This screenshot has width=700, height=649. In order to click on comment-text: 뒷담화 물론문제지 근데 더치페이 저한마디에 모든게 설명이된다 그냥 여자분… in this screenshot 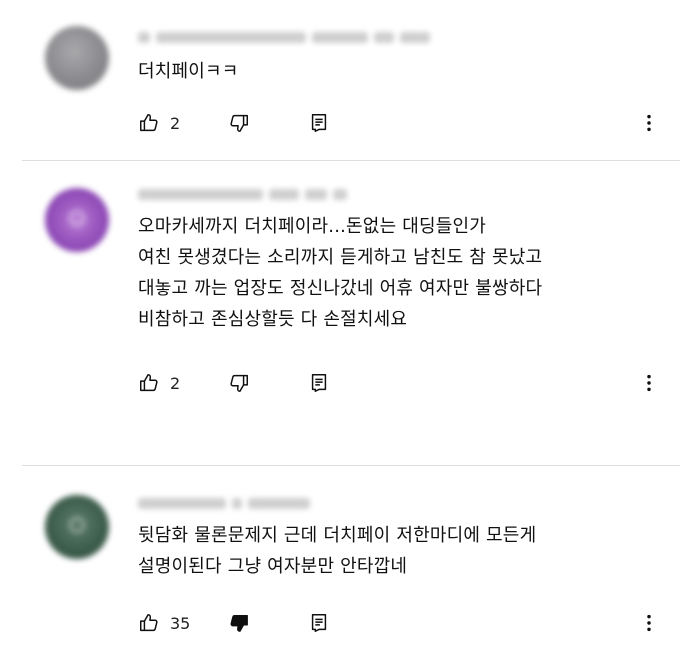, I will do `click(337, 551)`.